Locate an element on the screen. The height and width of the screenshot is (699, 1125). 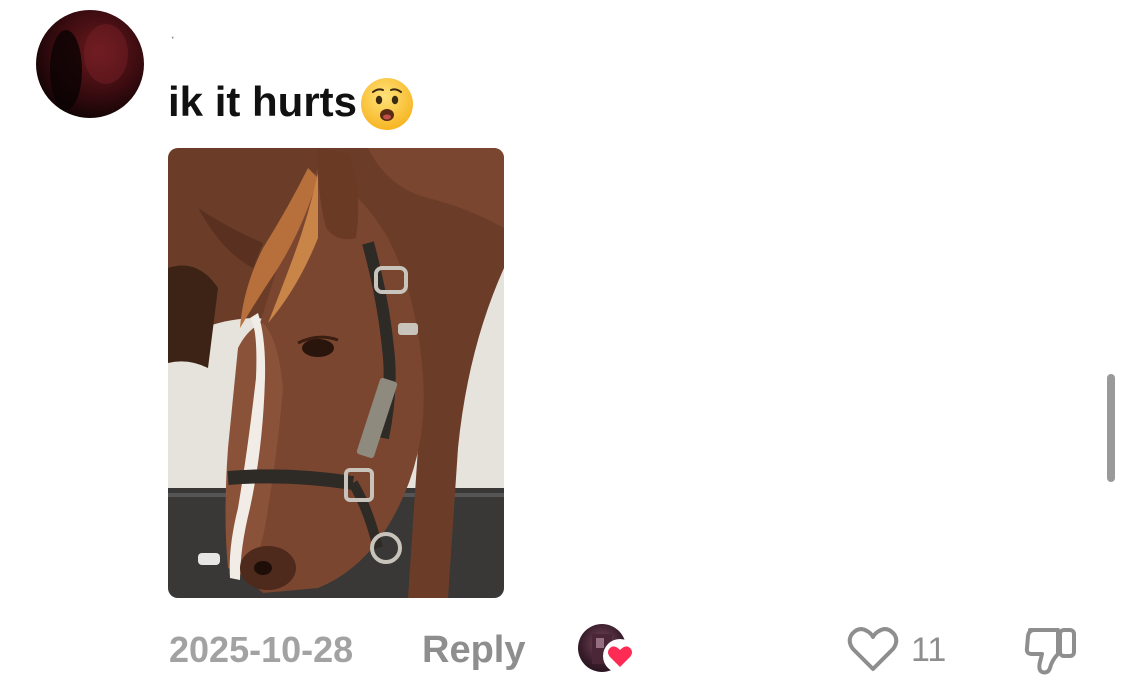
comment-body: ik it hurts is located at coordinates (263, 101).